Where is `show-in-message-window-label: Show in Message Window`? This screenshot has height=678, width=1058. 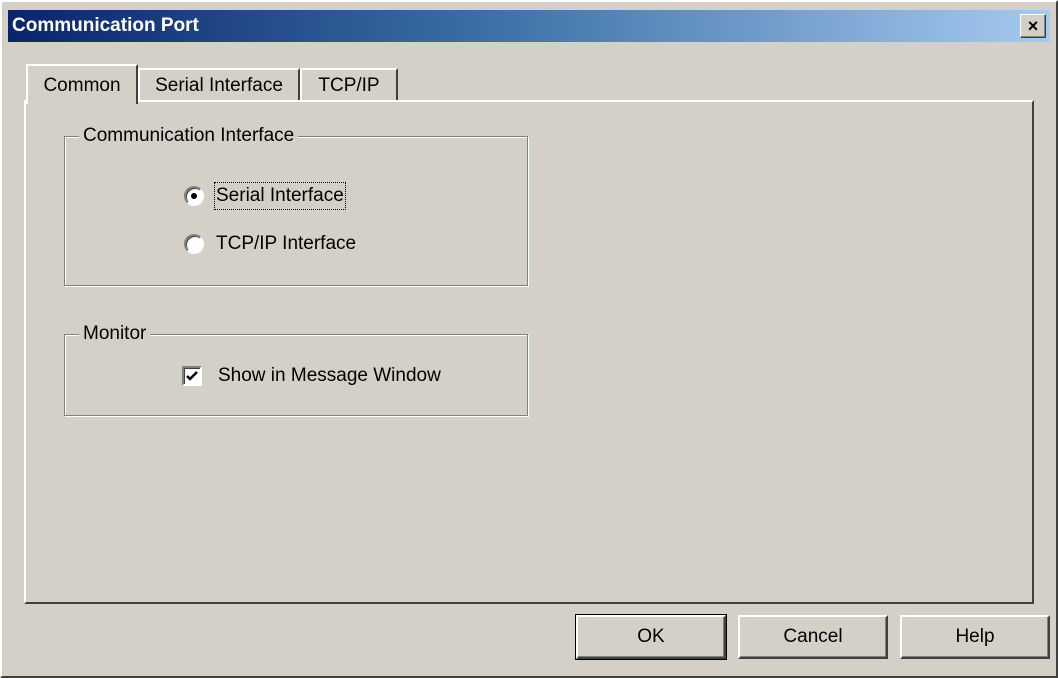
show-in-message-window-label: Show in Message Window is located at coordinates (329, 376).